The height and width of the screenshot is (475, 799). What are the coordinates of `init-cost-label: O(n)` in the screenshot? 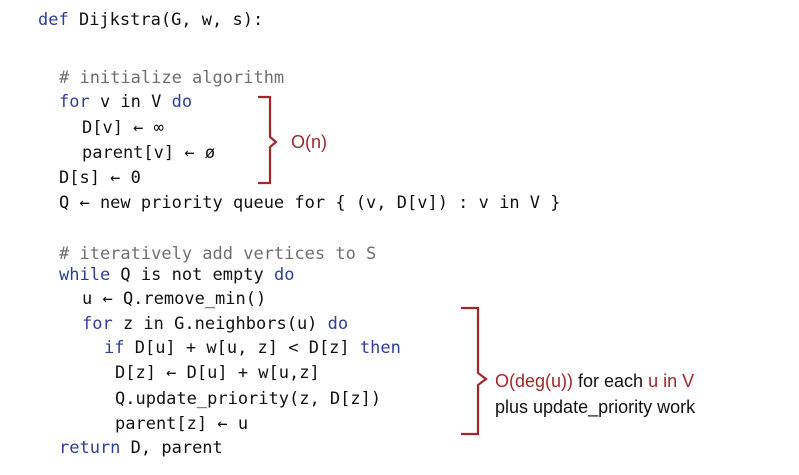 It's located at (309, 142).